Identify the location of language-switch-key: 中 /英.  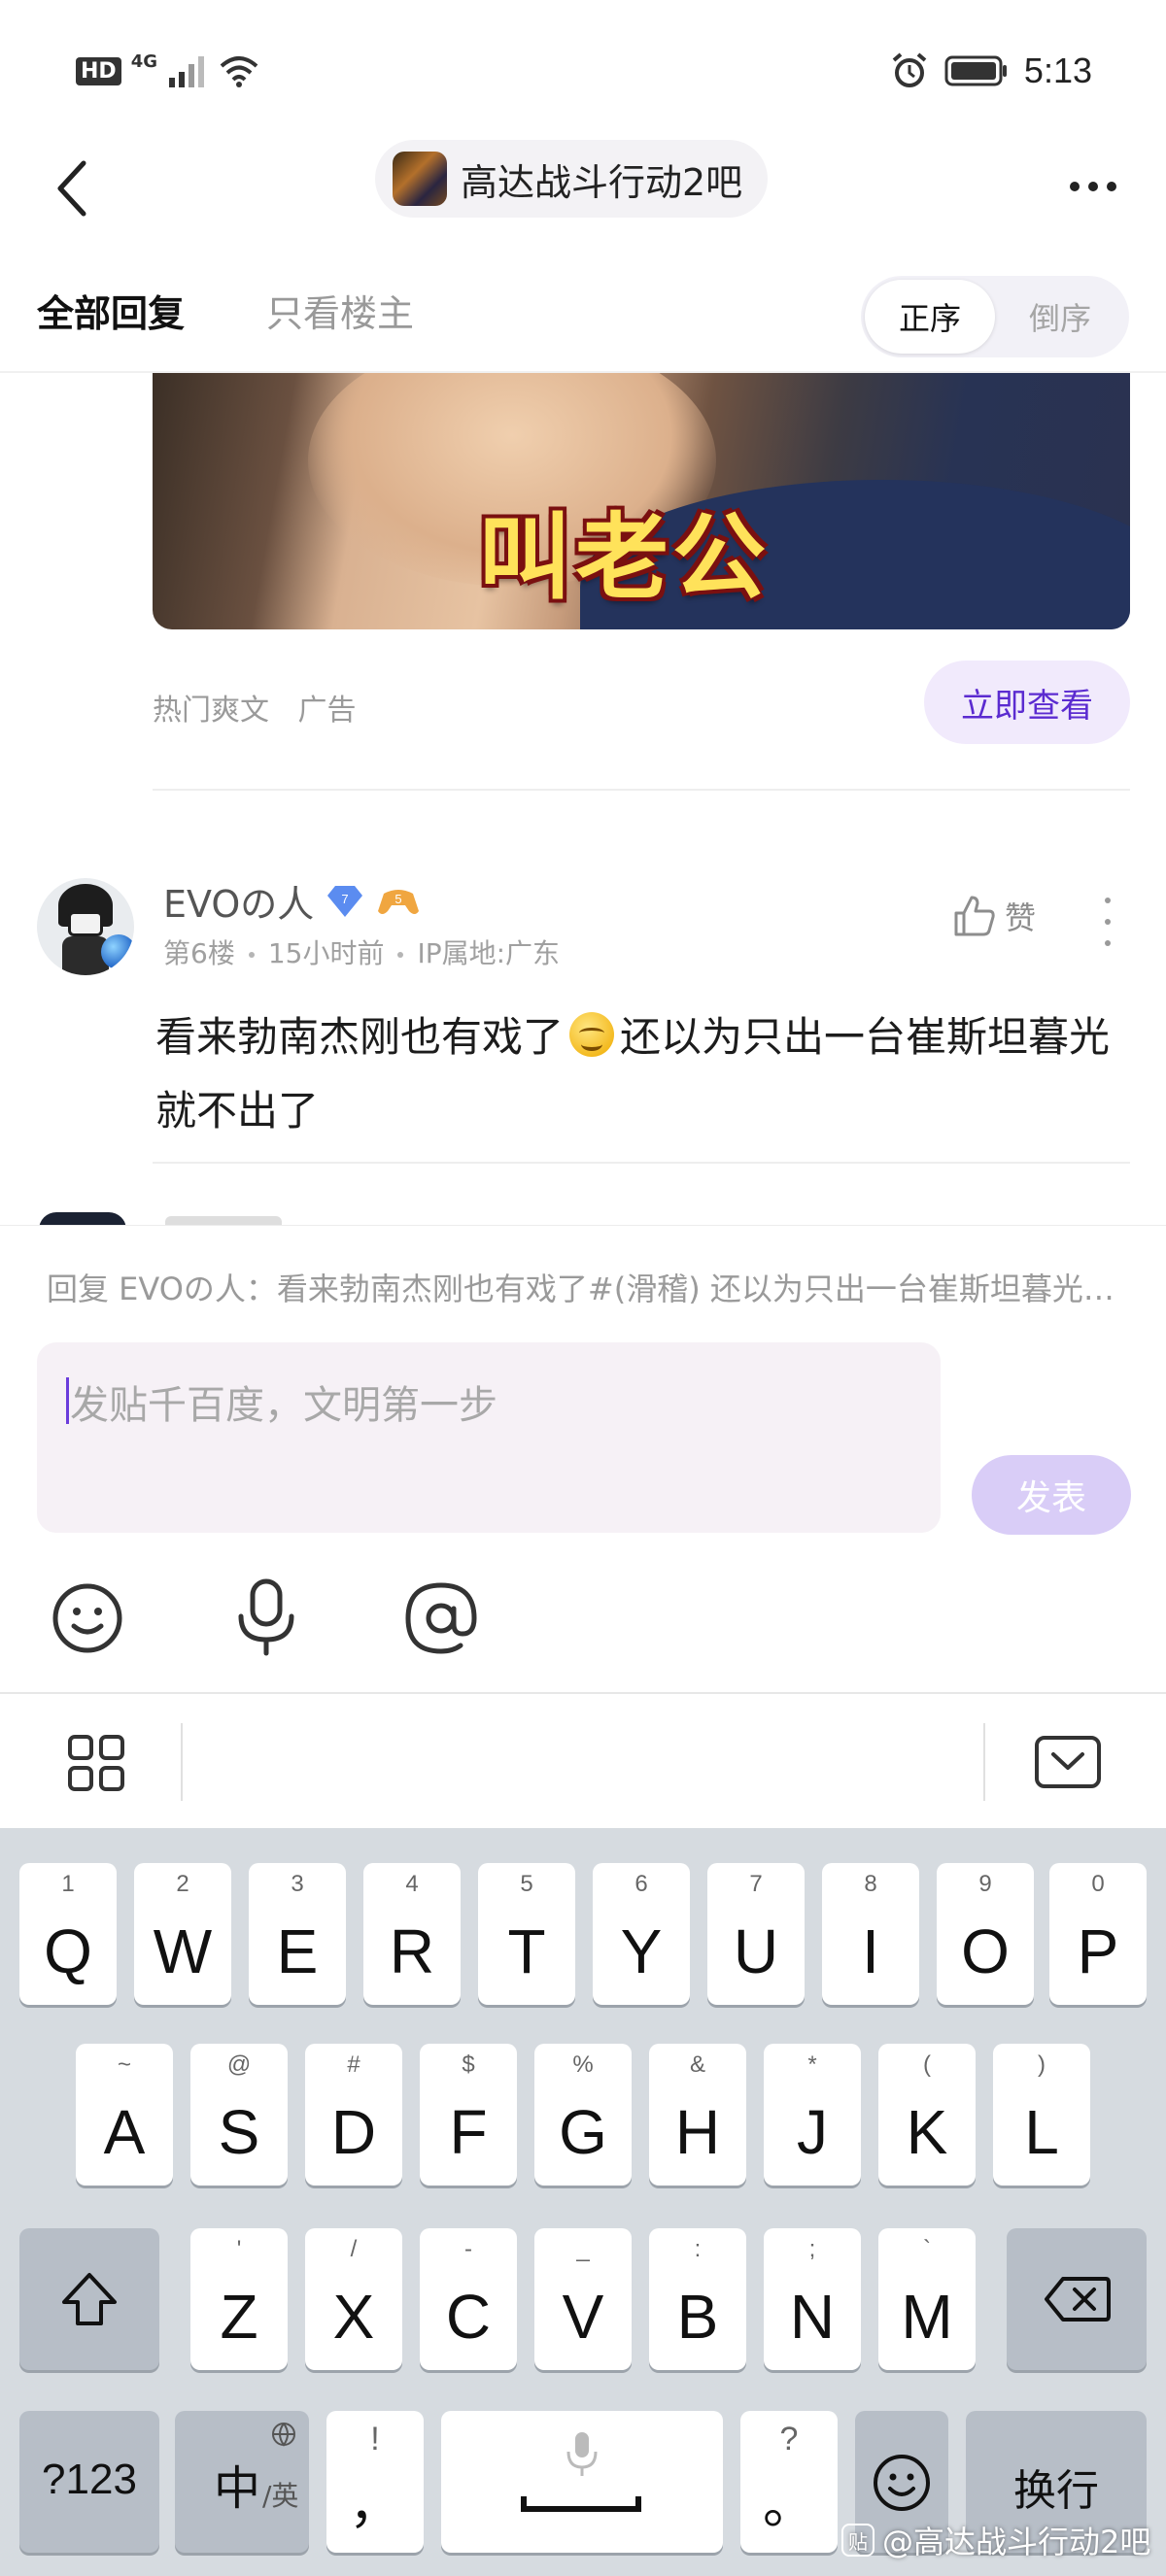
(242, 2482).